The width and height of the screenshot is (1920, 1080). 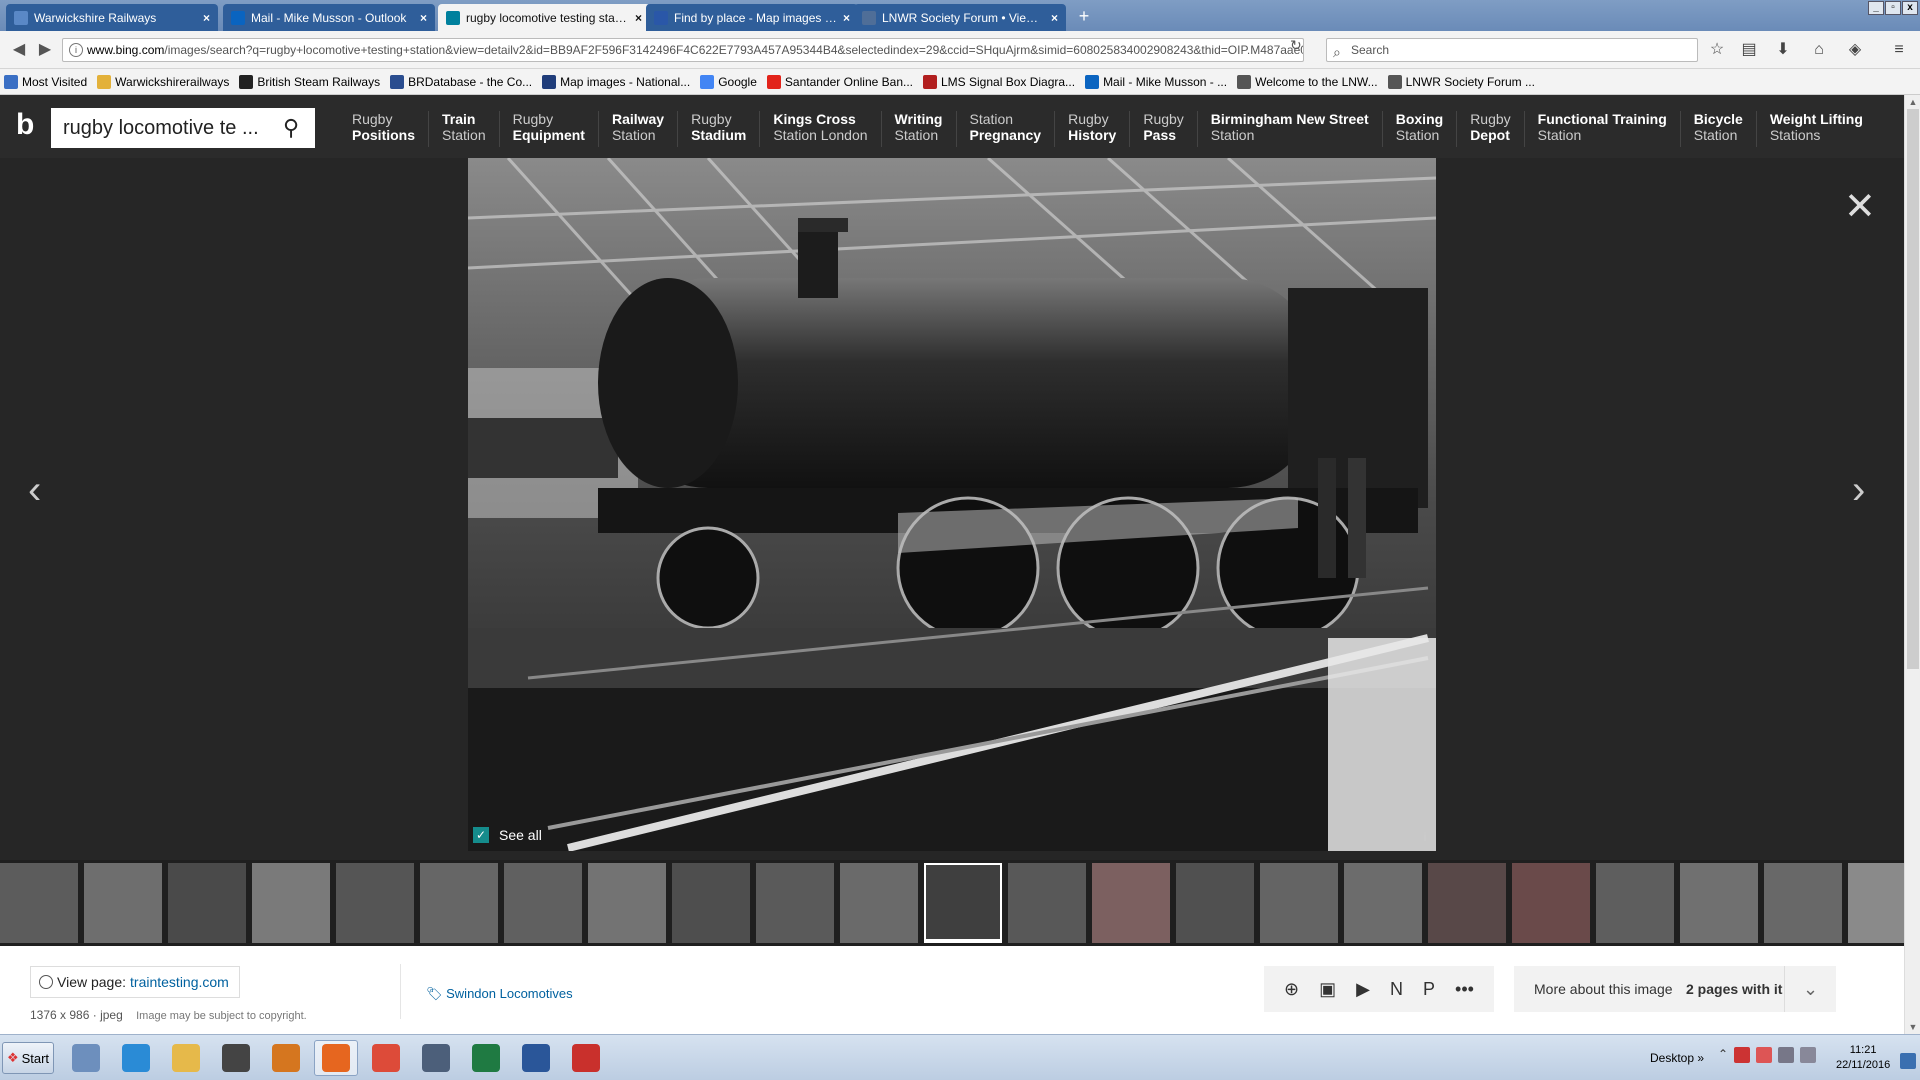 I want to click on tab-1: Mail - Mike Musson - Outlook ×, so click(x=329, y=17).